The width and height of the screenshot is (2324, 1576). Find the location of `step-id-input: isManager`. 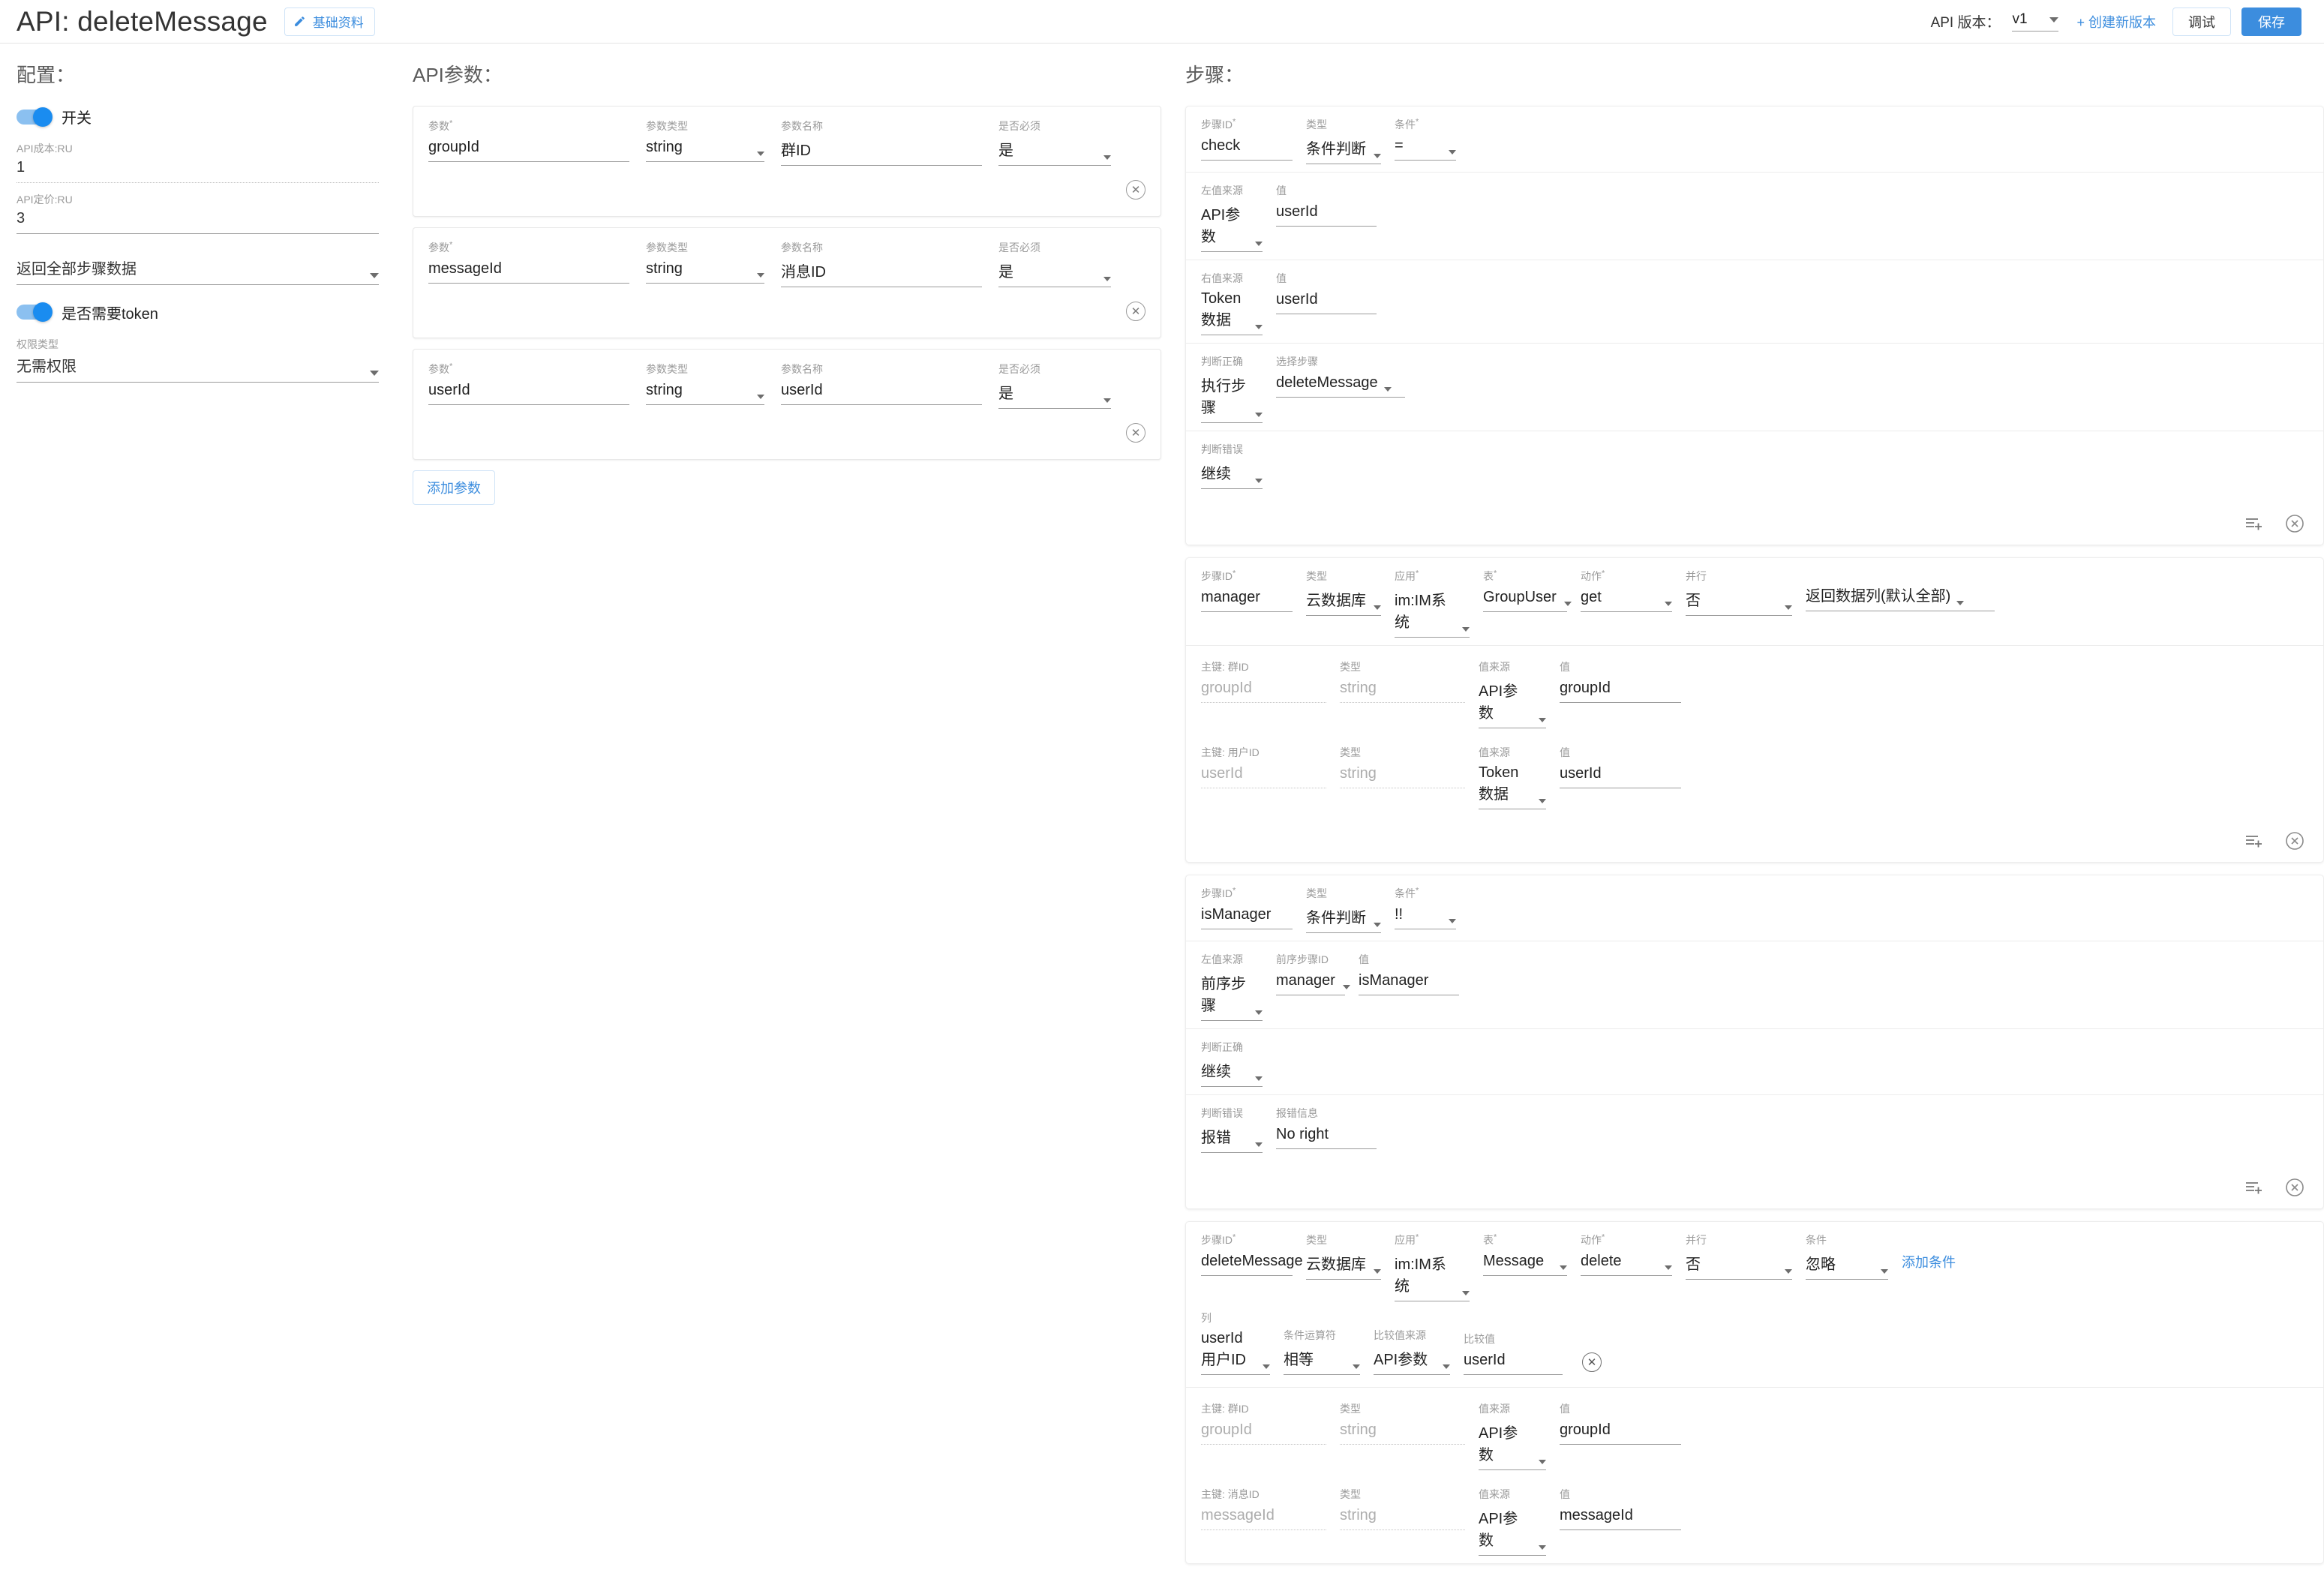

step-id-input: isManager is located at coordinates (1247, 917).